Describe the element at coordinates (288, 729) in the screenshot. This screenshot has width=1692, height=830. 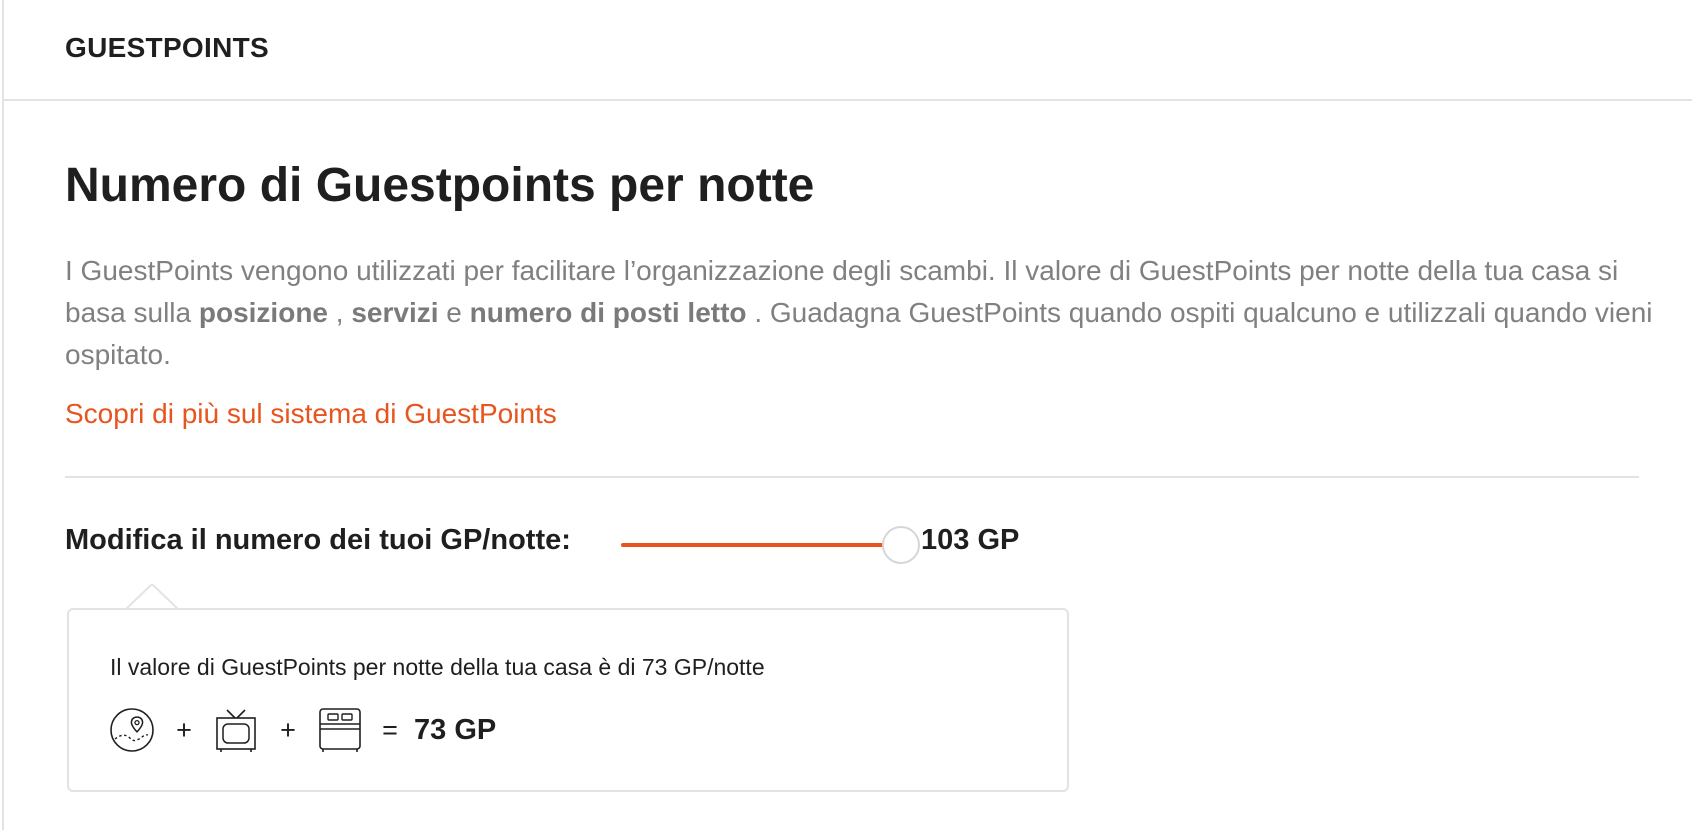
I see `plus-sign-2: +` at that location.